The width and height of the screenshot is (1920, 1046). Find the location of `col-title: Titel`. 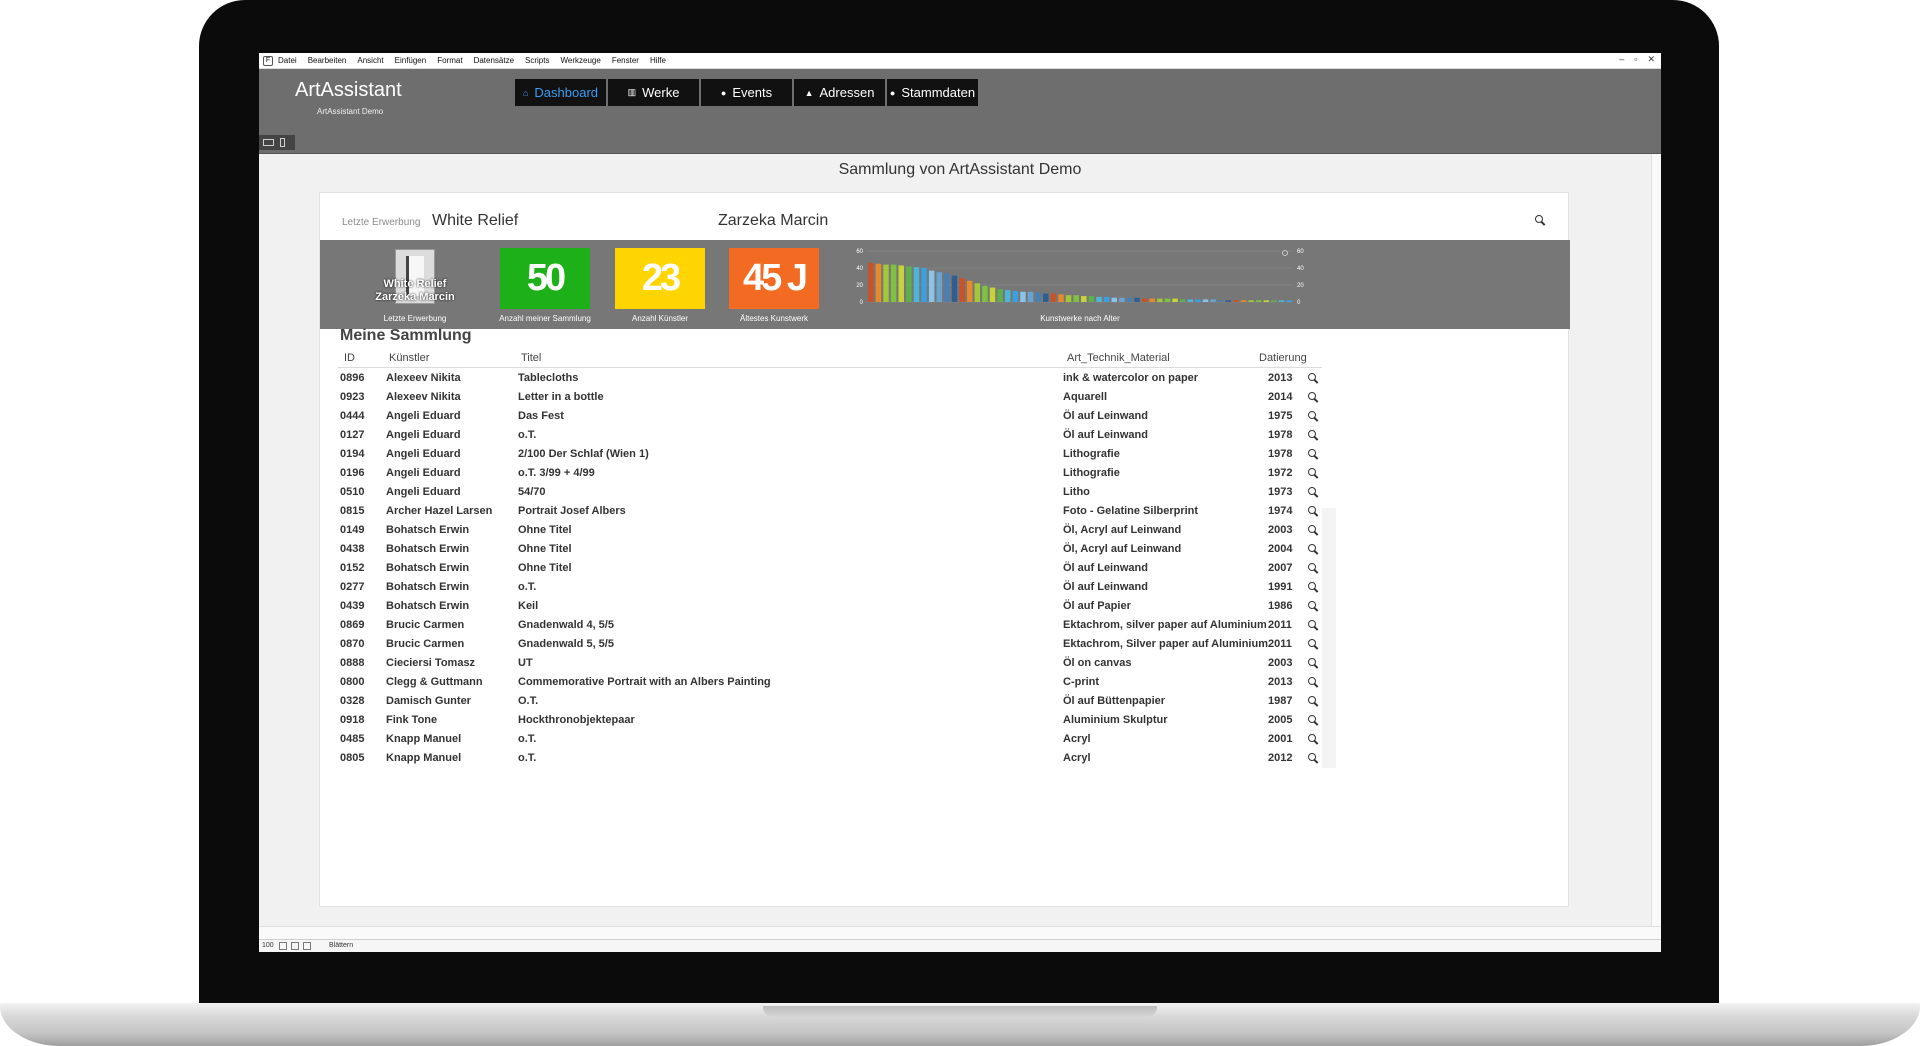

col-title: Titel is located at coordinates (531, 358).